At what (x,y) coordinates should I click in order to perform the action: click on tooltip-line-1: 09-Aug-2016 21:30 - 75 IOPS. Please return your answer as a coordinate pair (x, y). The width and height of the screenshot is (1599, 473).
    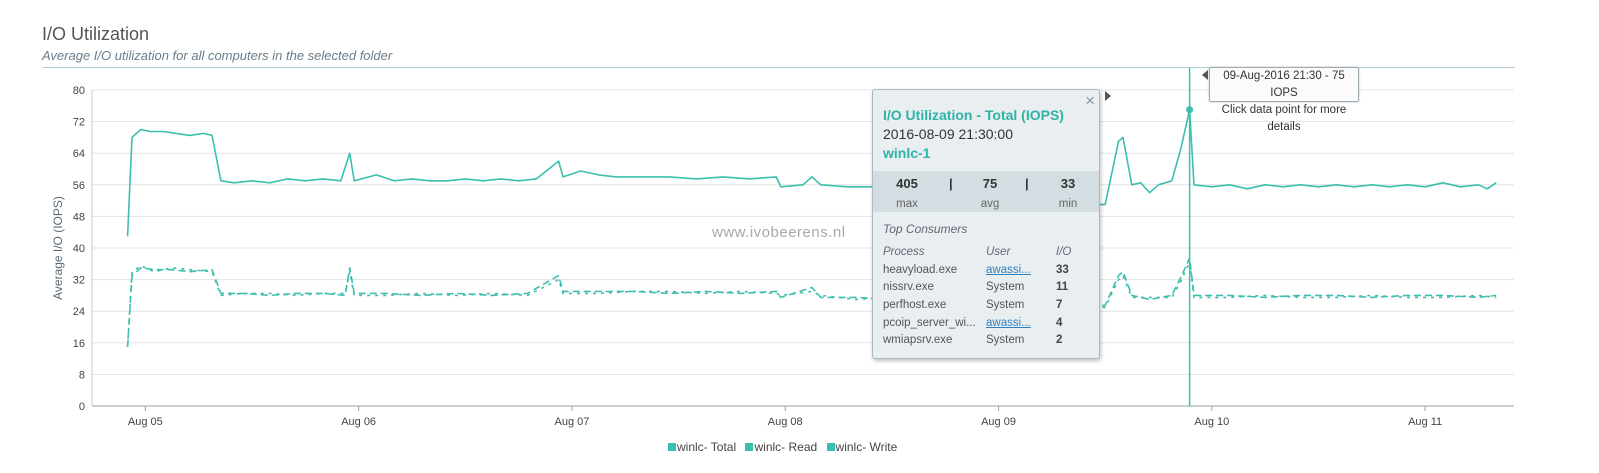
    Looking at the image, I should click on (1284, 84).